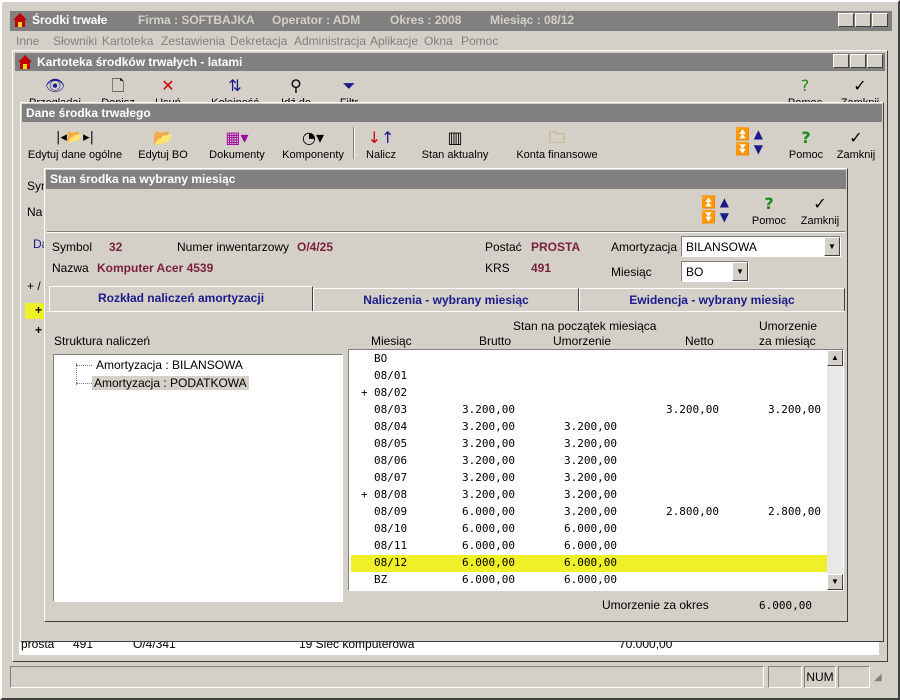 The width and height of the screenshot is (900, 700). I want to click on table-row: 08/01, so click(589, 376).